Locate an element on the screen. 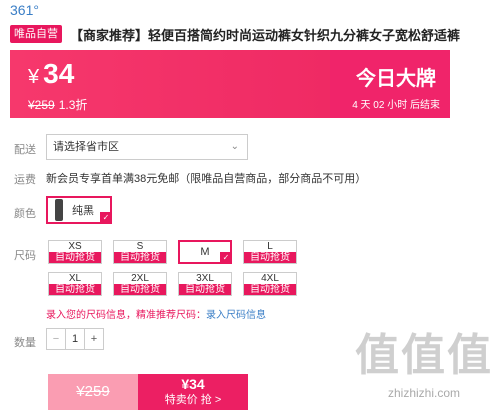 This screenshot has width=500, height=418. region-select: 请选择省市区 ⌄ is located at coordinates (147, 147).